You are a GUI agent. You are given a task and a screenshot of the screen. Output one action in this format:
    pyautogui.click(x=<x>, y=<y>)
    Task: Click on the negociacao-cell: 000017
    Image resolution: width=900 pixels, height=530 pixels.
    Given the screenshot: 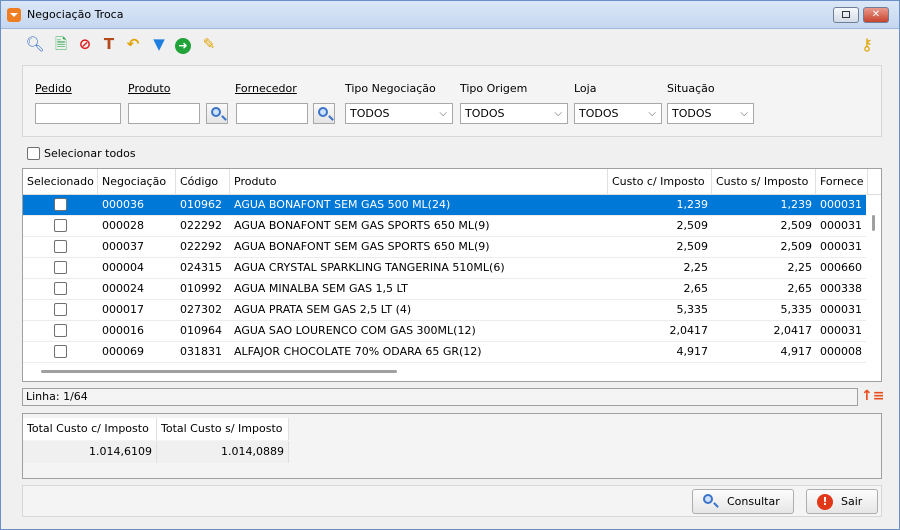 What is the action you would take?
    pyautogui.click(x=123, y=309)
    